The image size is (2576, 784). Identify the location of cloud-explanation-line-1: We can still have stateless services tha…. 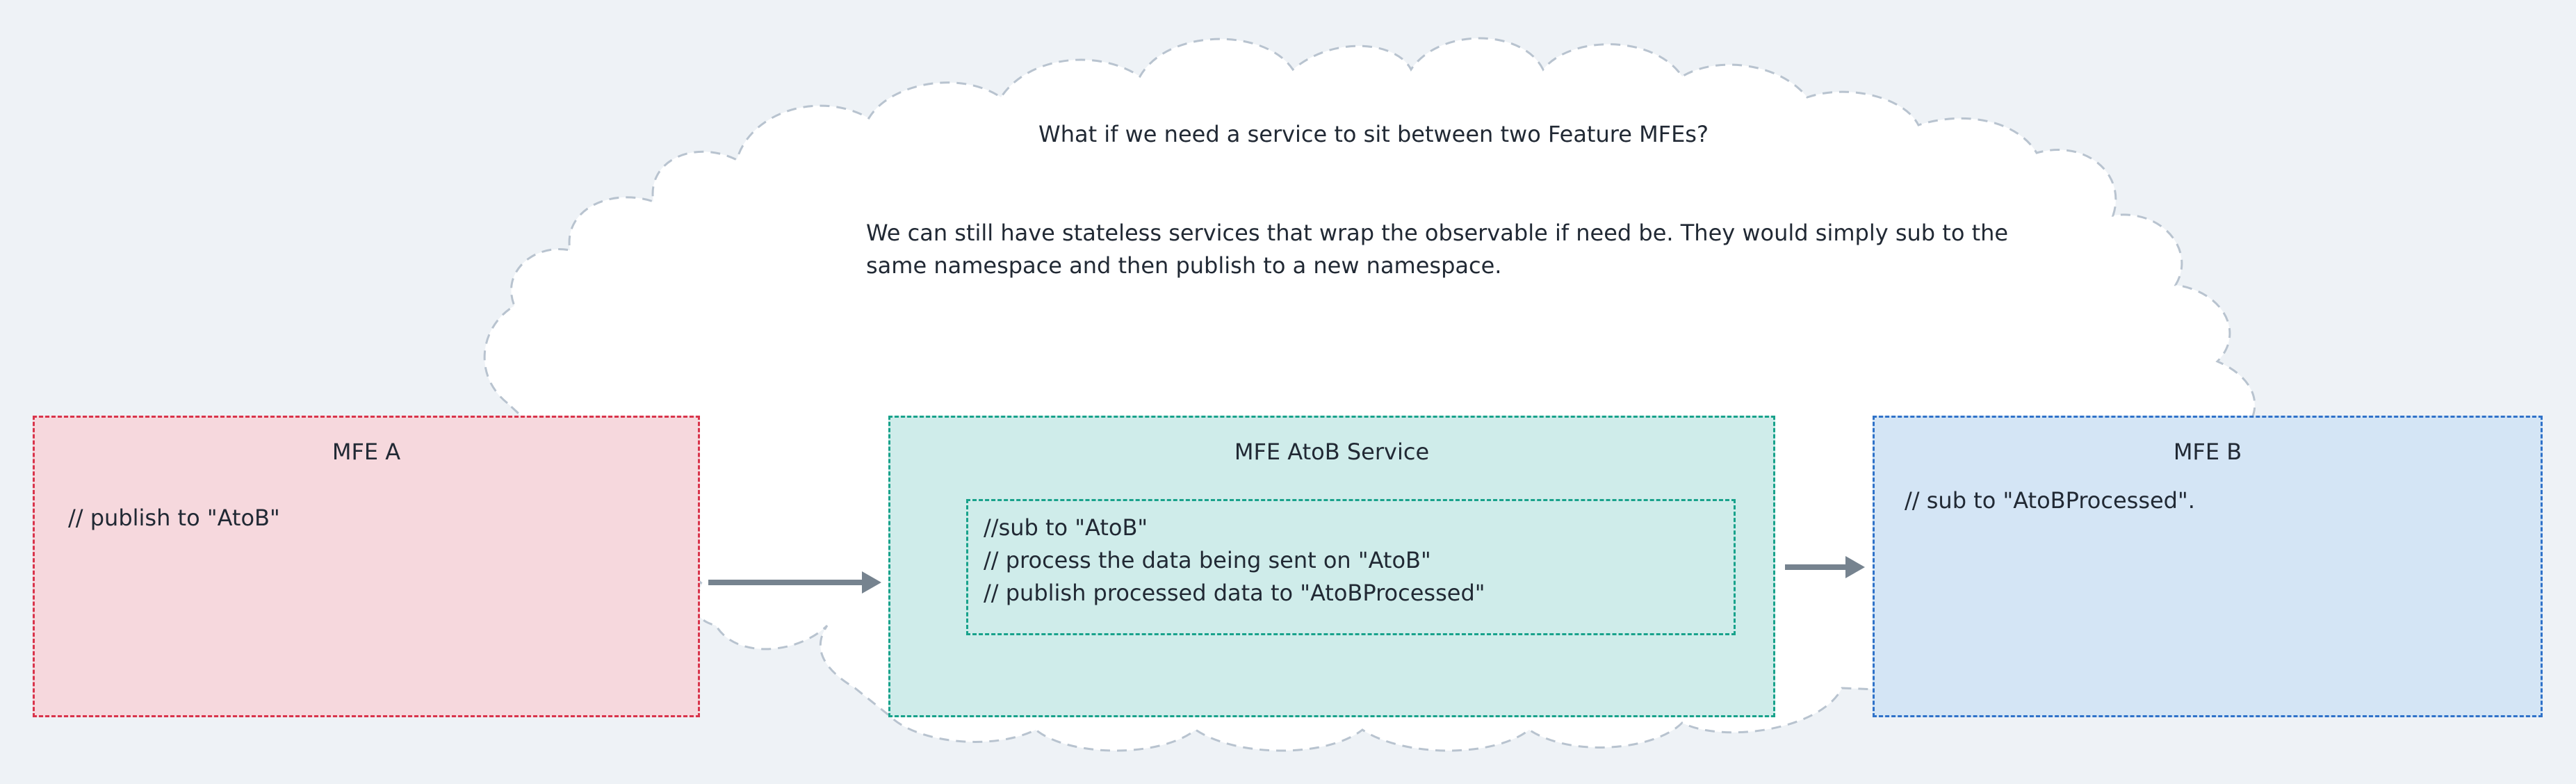
(1437, 233).